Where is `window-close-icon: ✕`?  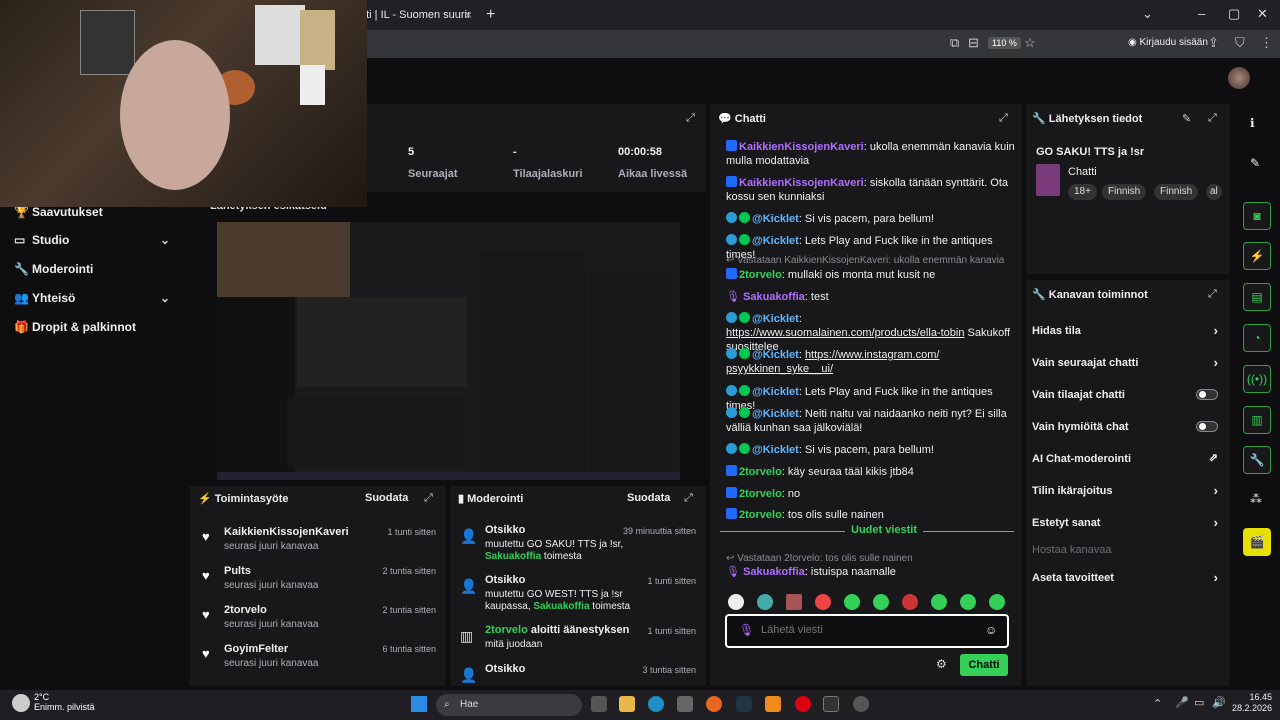
window-close-icon: ✕ is located at coordinates (1262, 14).